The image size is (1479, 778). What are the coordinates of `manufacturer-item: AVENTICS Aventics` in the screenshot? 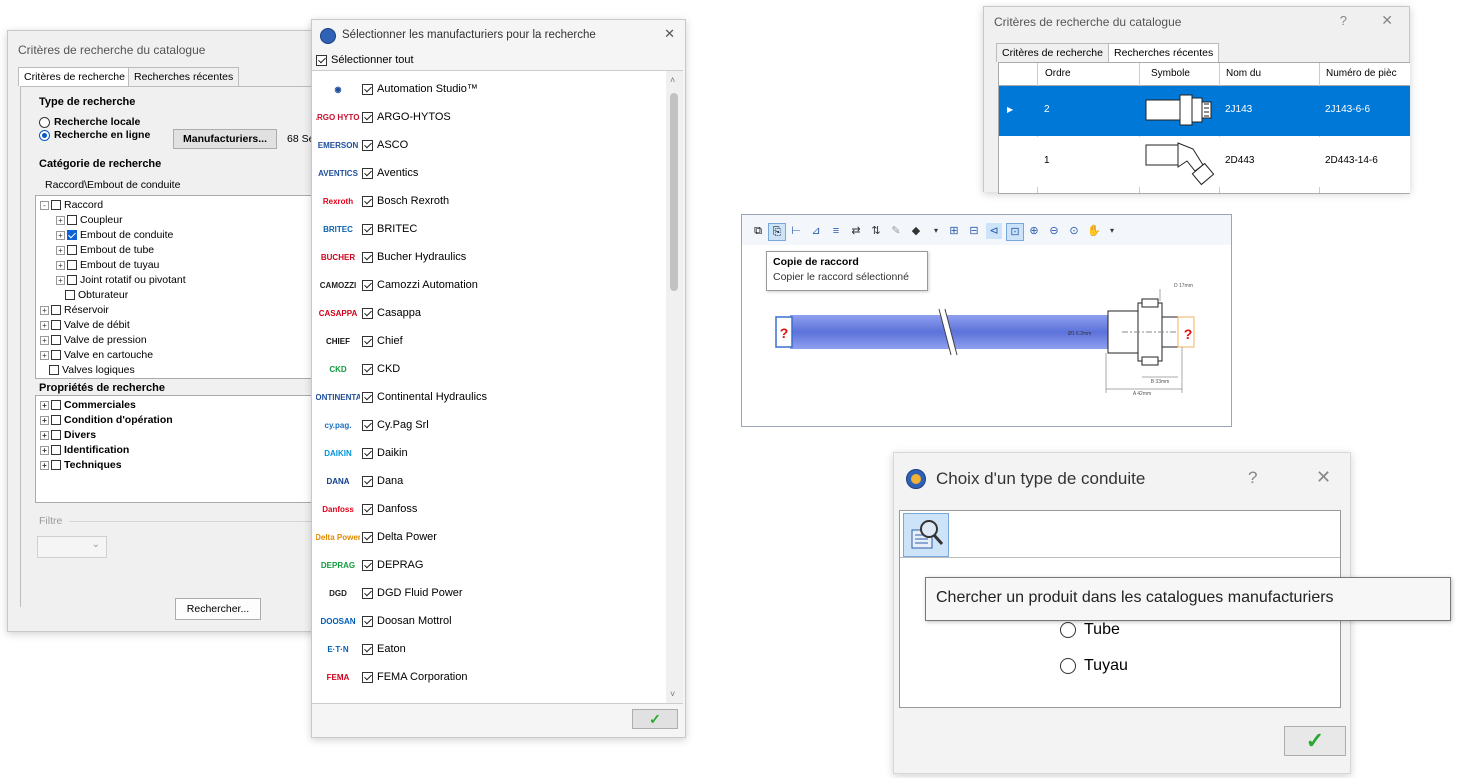 It's located at (367, 173).